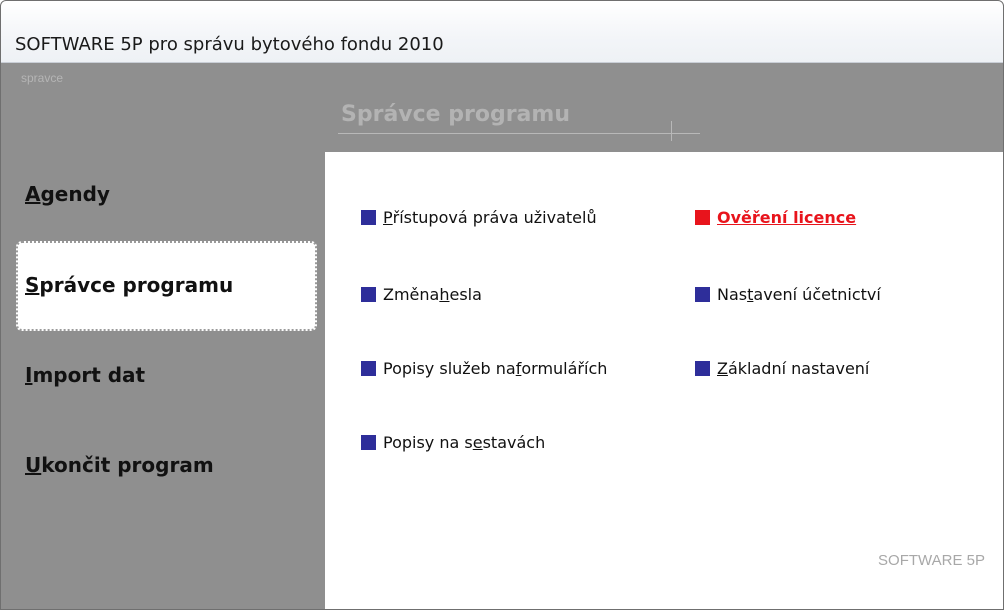 The width and height of the screenshot is (1004, 610). Describe the element at coordinates (722, 368) in the screenshot. I see `link-hotkey: Z` at that location.